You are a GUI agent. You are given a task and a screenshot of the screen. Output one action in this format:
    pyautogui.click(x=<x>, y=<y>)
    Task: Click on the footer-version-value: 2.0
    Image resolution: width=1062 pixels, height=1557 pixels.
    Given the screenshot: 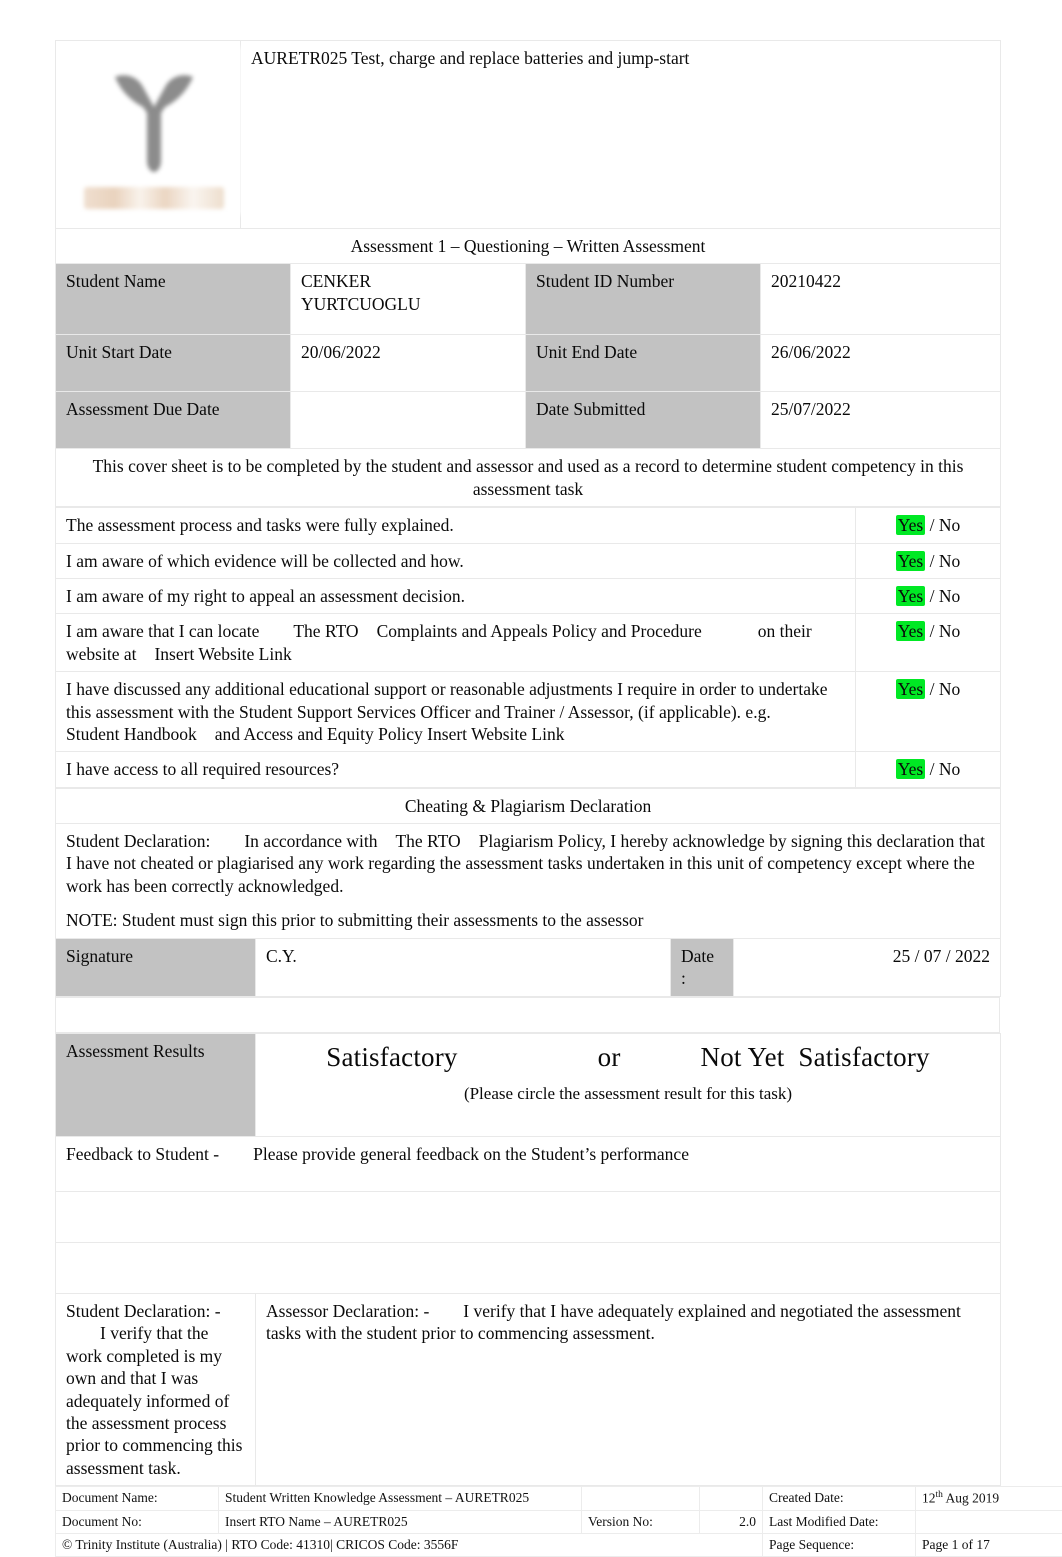 What is the action you would take?
    pyautogui.click(x=731, y=1521)
    